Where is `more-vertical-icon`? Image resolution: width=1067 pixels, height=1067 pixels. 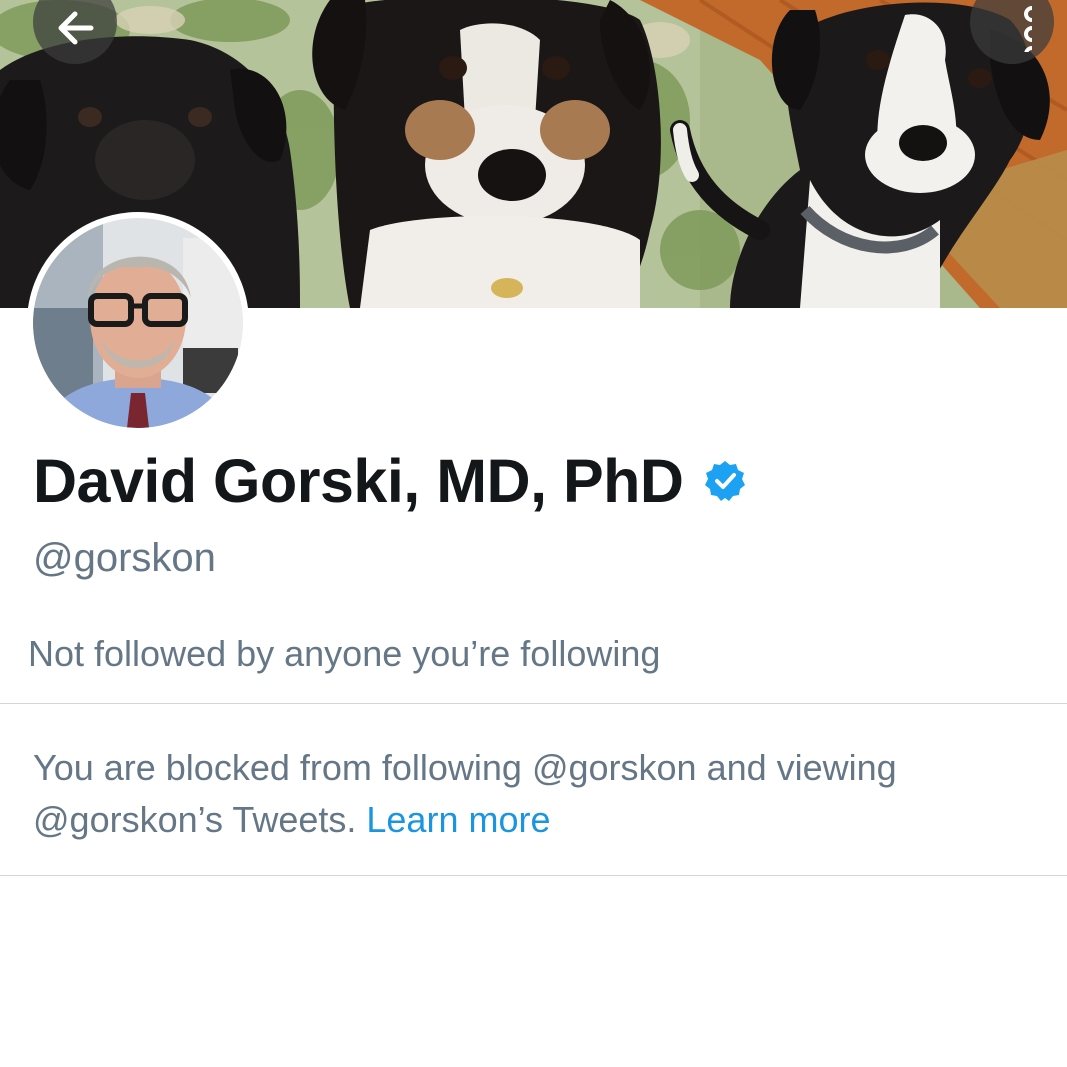 more-vertical-icon is located at coordinates (1012, 26).